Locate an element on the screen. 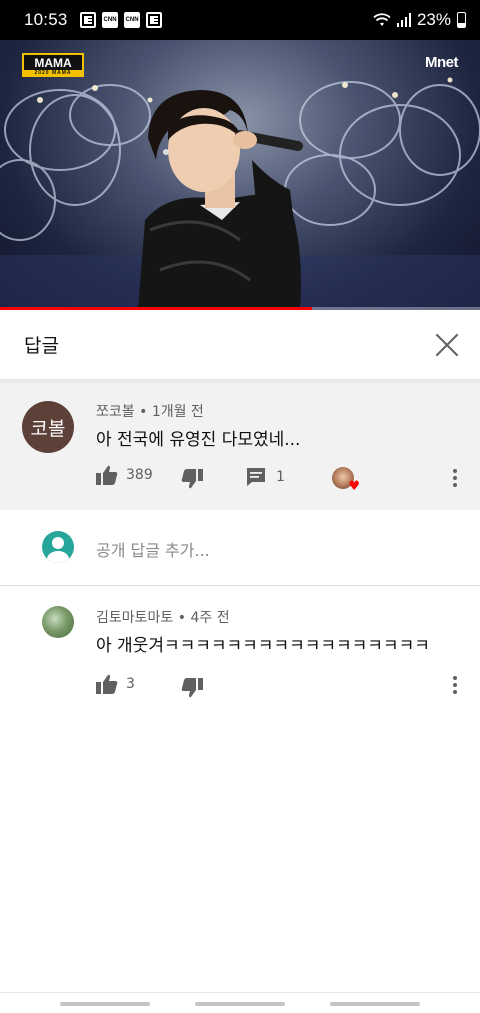 The image size is (480, 1013). reply-author: 김토마토마토 is located at coordinates (134, 618).